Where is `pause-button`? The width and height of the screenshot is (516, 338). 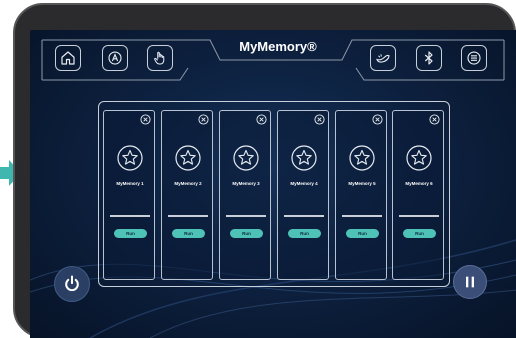
pause-button is located at coordinates (470, 282).